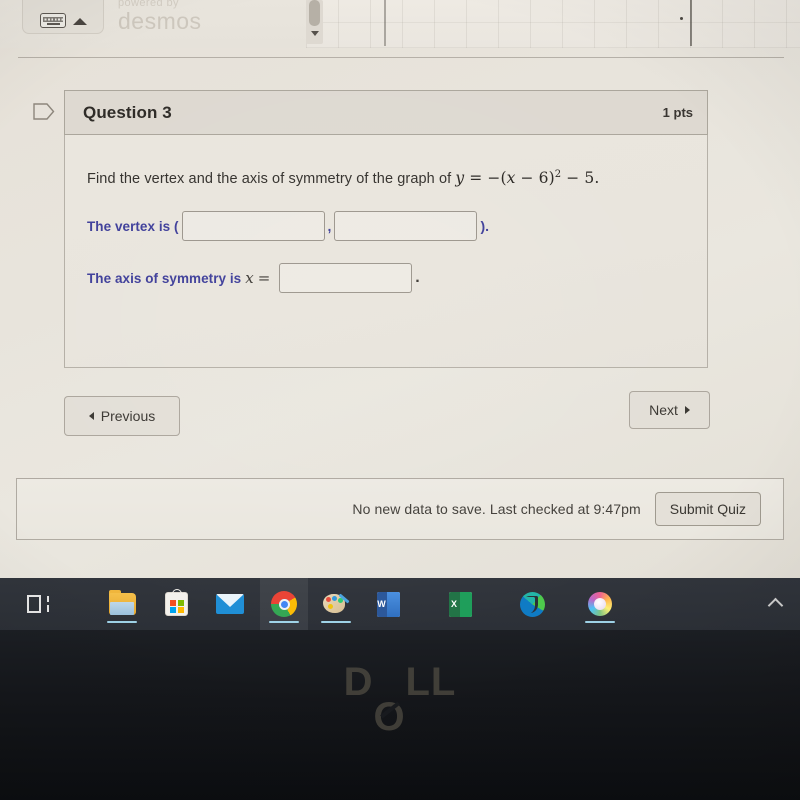 The width and height of the screenshot is (800, 800). I want to click on taskbar-item-microsoft-edge, so click(532, 604).